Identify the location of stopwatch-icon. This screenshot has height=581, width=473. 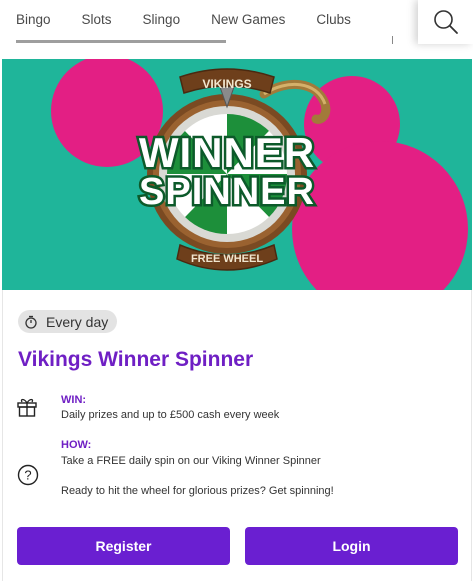
(31, 322).